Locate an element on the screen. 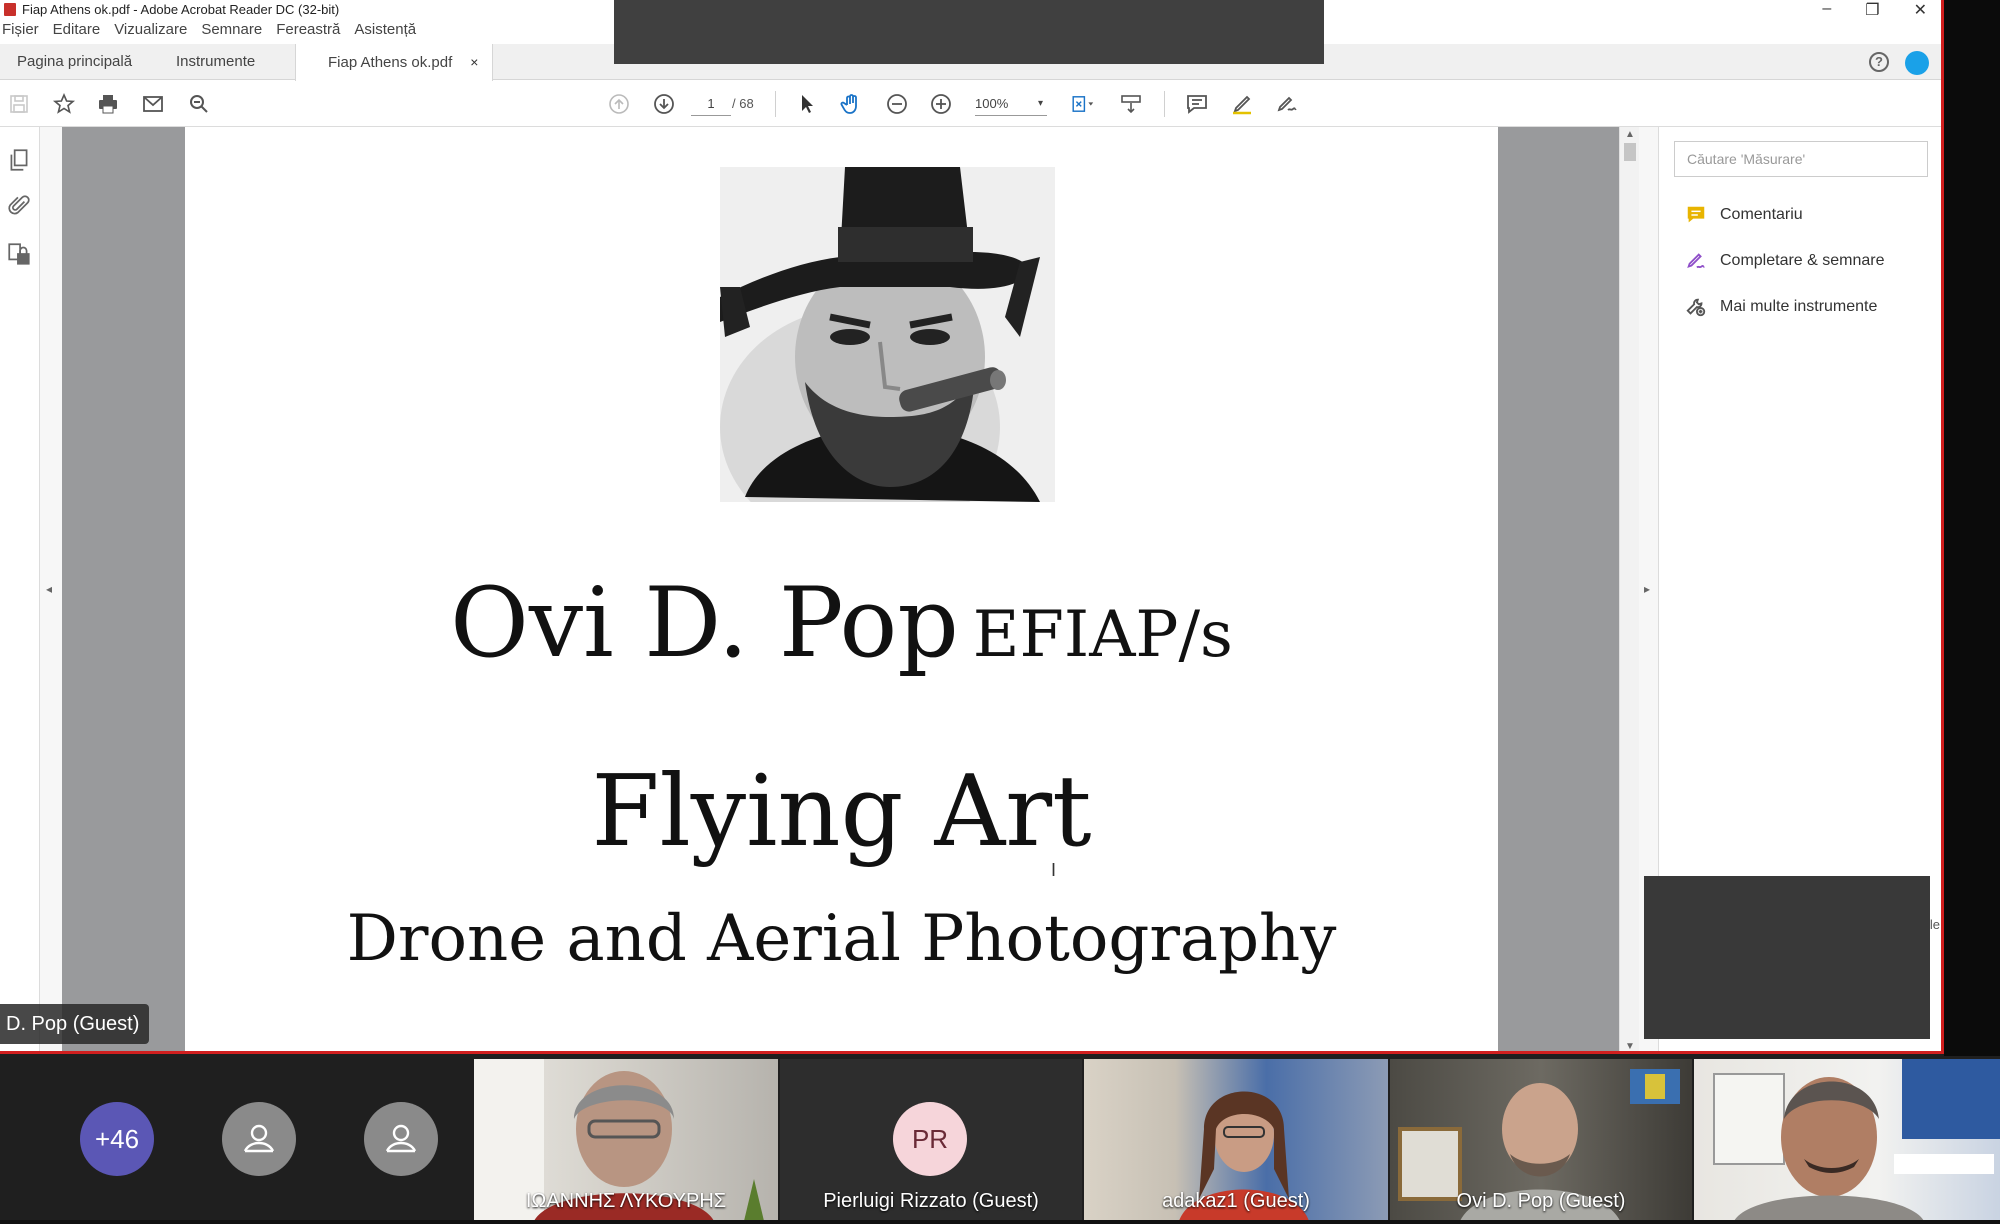 This screenshot has height=1224, width=2000. menu-view: Vizualizare is located at coordinates (150, 32).